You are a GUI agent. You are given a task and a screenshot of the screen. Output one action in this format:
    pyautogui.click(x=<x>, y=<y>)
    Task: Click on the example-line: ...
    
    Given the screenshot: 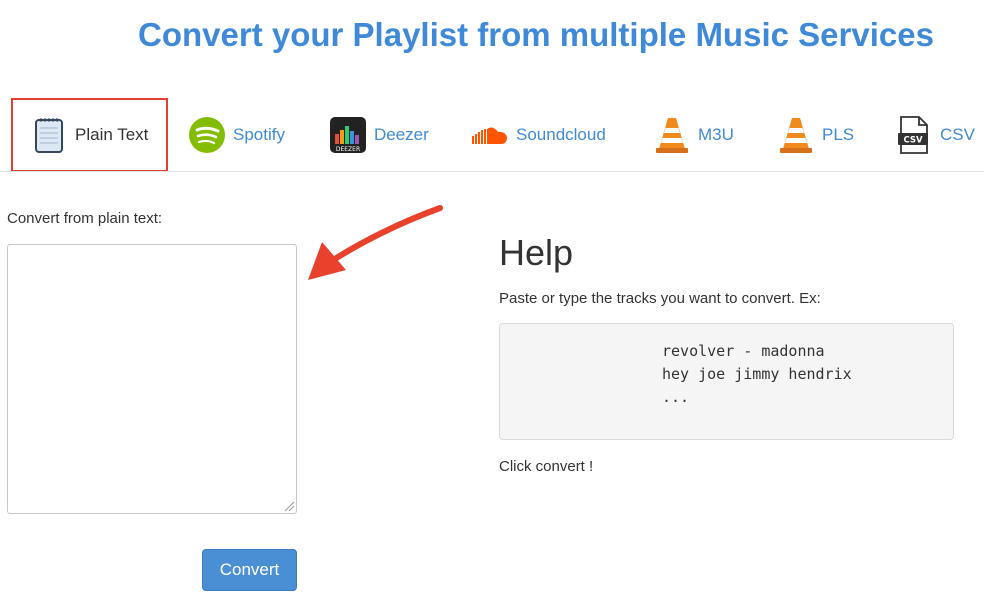 What is the action you would take?
    pyautogui.click(x=676, y=397)
    